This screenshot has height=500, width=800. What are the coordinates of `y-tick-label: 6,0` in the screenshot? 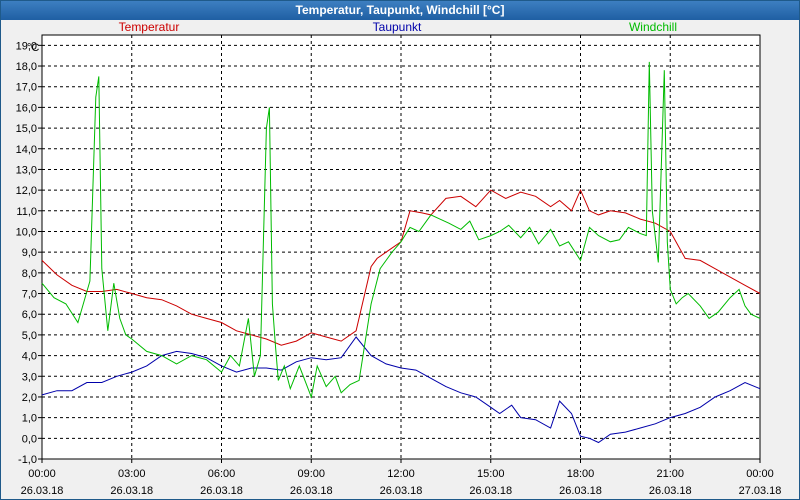 It's located at (29, 315).